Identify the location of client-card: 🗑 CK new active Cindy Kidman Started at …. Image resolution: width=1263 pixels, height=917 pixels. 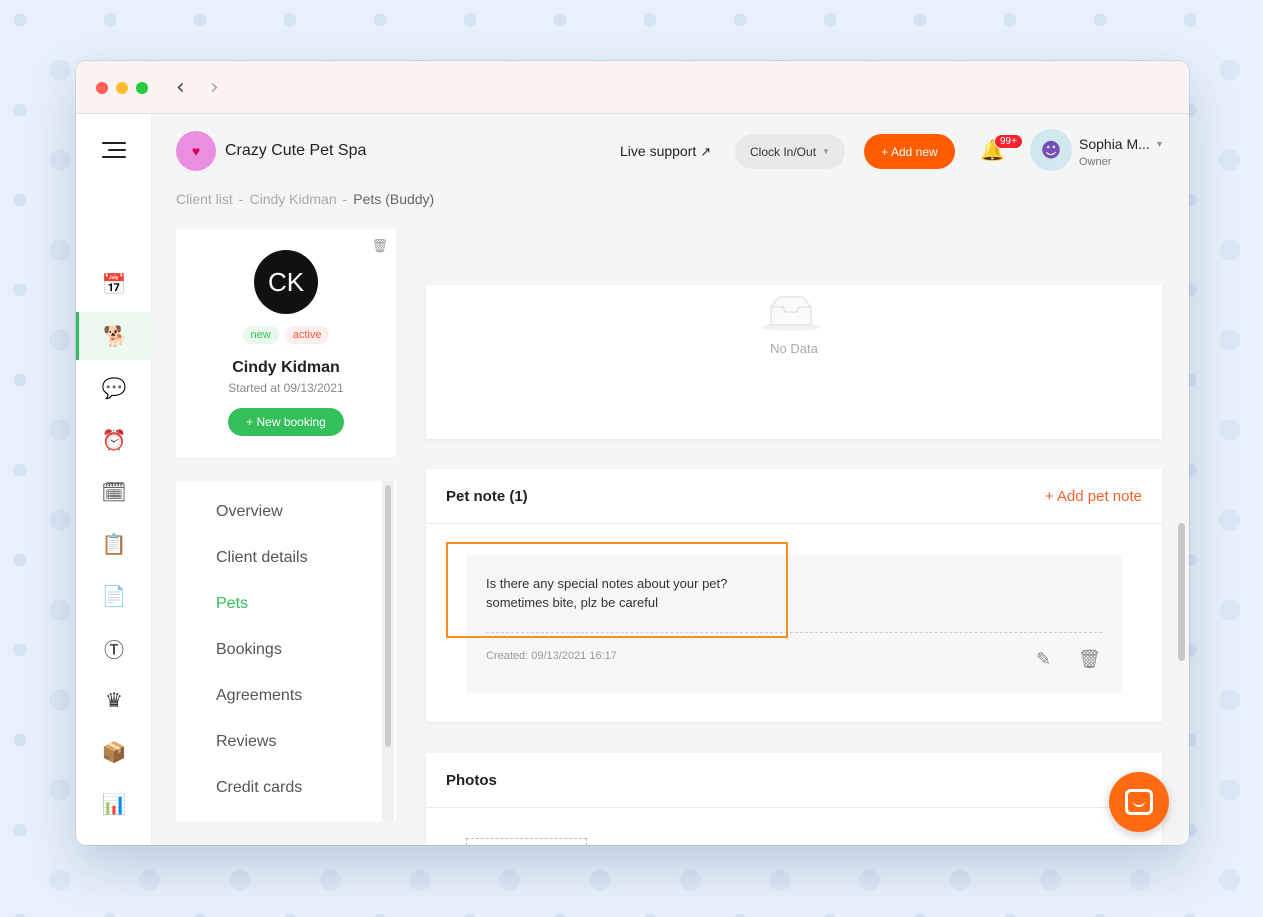
(286, 343).